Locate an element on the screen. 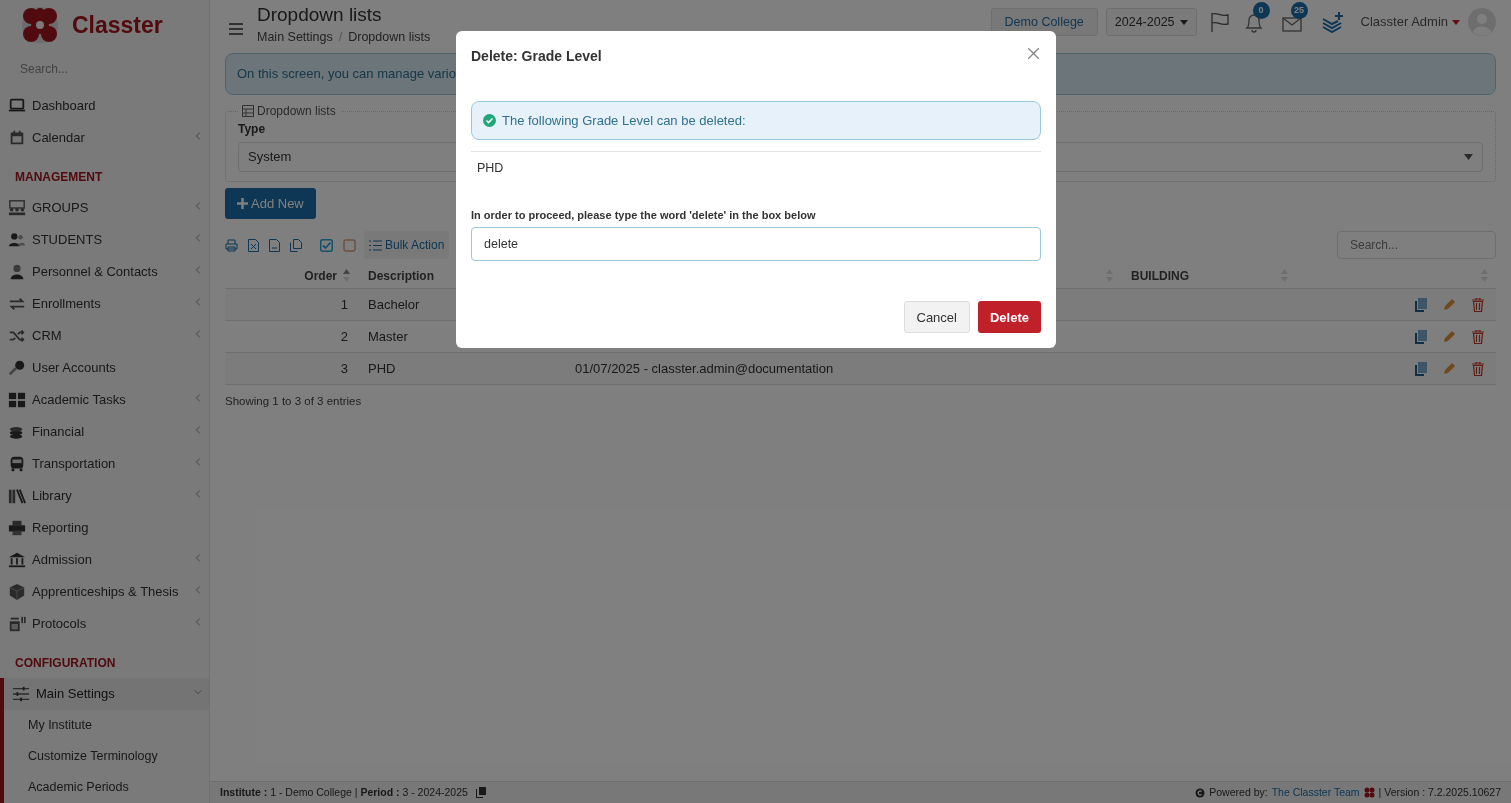 The width and height of the screenshot is (1511, 803). legend-text: Dropdown lists is located at coordinates (296, 111).